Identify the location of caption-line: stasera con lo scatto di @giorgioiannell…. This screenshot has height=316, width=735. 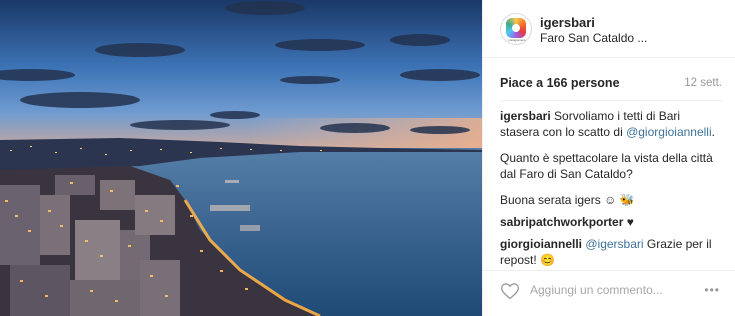
(613, 132).